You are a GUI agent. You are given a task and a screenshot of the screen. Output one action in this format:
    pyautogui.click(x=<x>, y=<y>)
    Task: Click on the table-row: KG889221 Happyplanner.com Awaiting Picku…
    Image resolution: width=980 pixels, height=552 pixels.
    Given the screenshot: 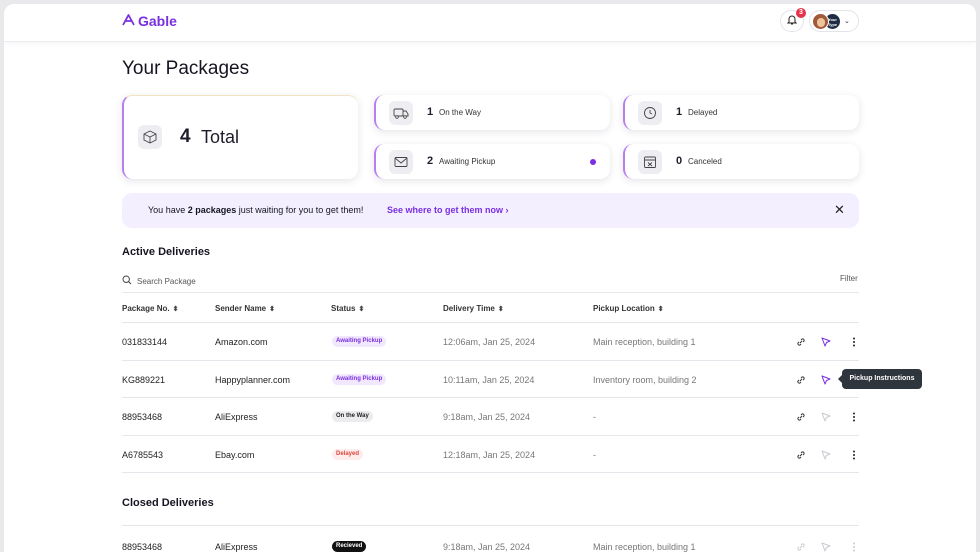 What is the action you would take?
    pyautogui.click(x=490, y=379)
    